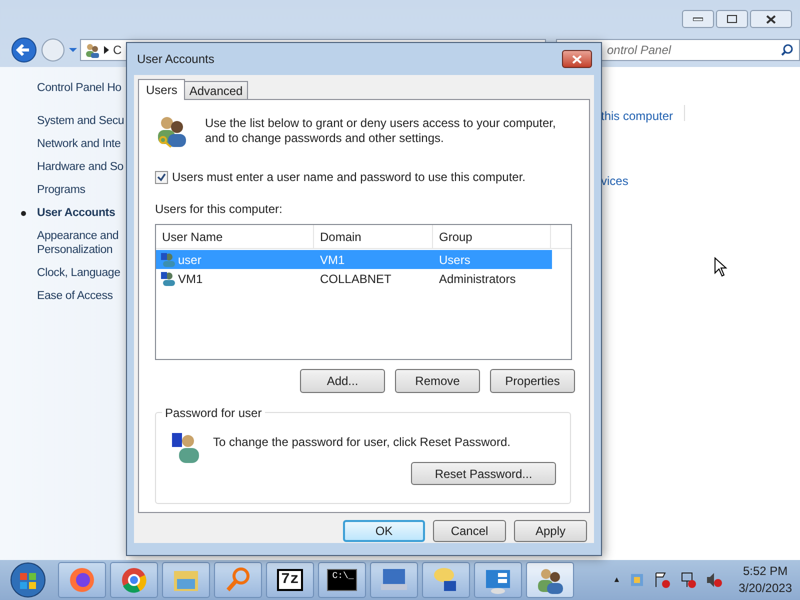  Describe the element at coordinates (162, 89) in the screenshot. I see `tab: Users` at that location.